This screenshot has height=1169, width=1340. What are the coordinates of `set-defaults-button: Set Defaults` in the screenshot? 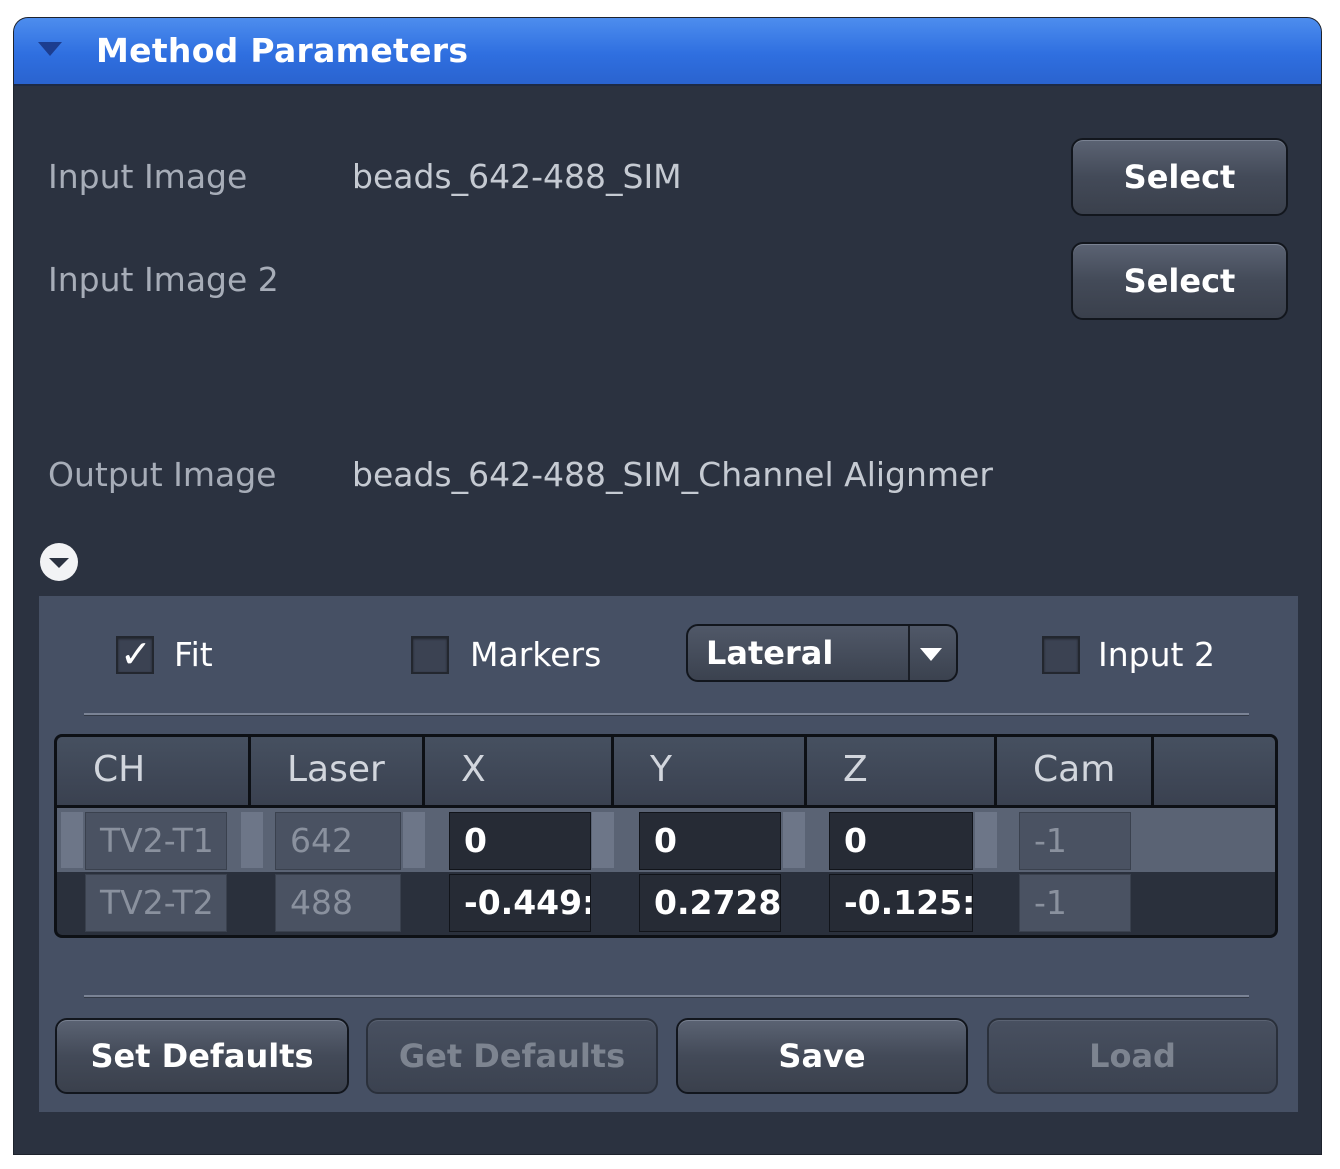 It's located at (202, 1056).